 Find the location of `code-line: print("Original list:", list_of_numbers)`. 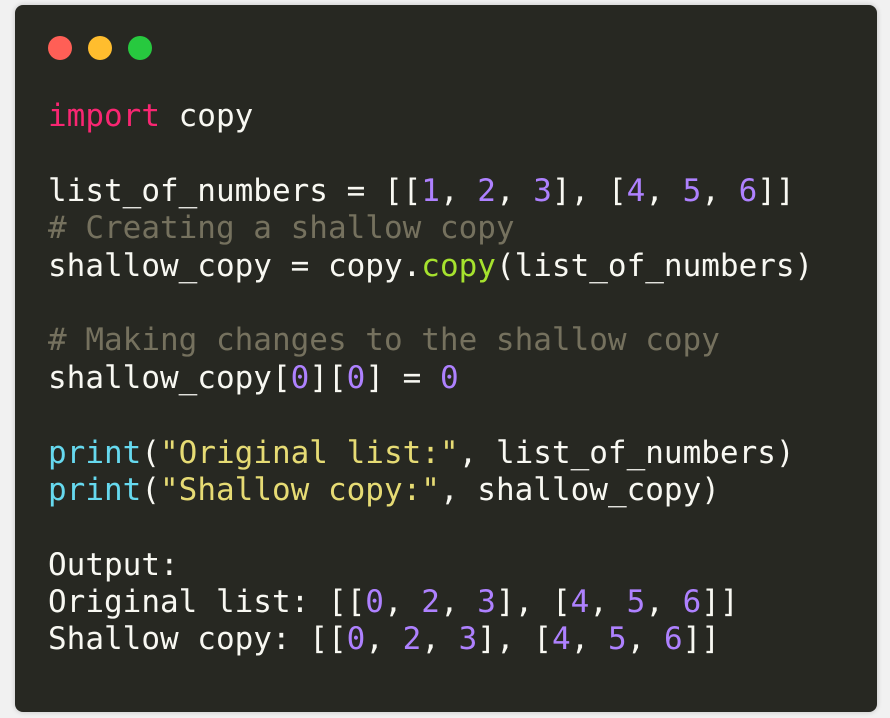

code-line: print("Original list:", list_of_numbers) is located at coordinates (421, 452).